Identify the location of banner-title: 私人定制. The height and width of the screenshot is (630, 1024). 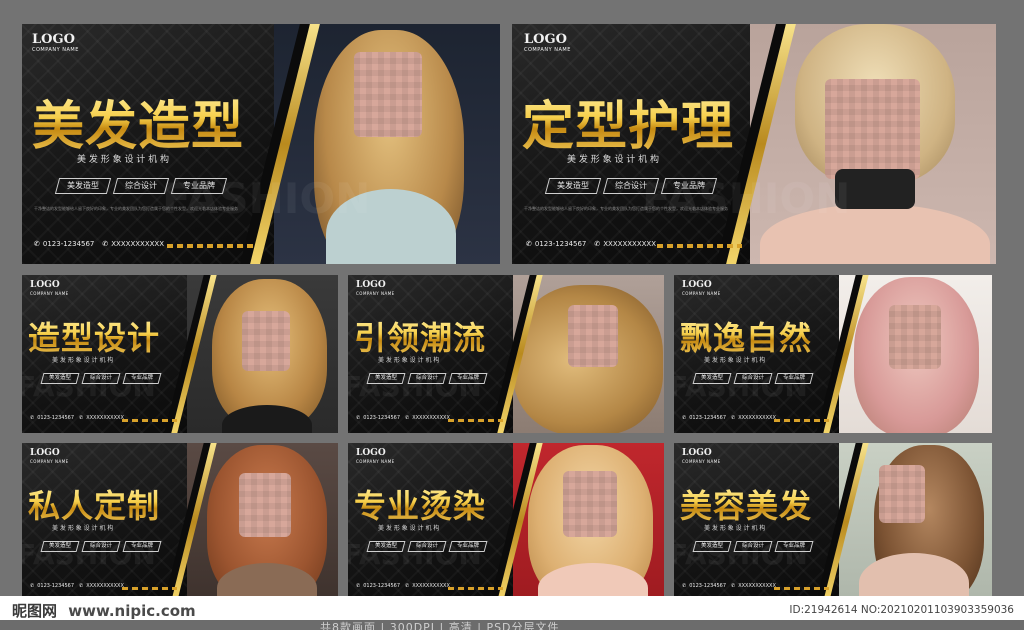
(94, 504).